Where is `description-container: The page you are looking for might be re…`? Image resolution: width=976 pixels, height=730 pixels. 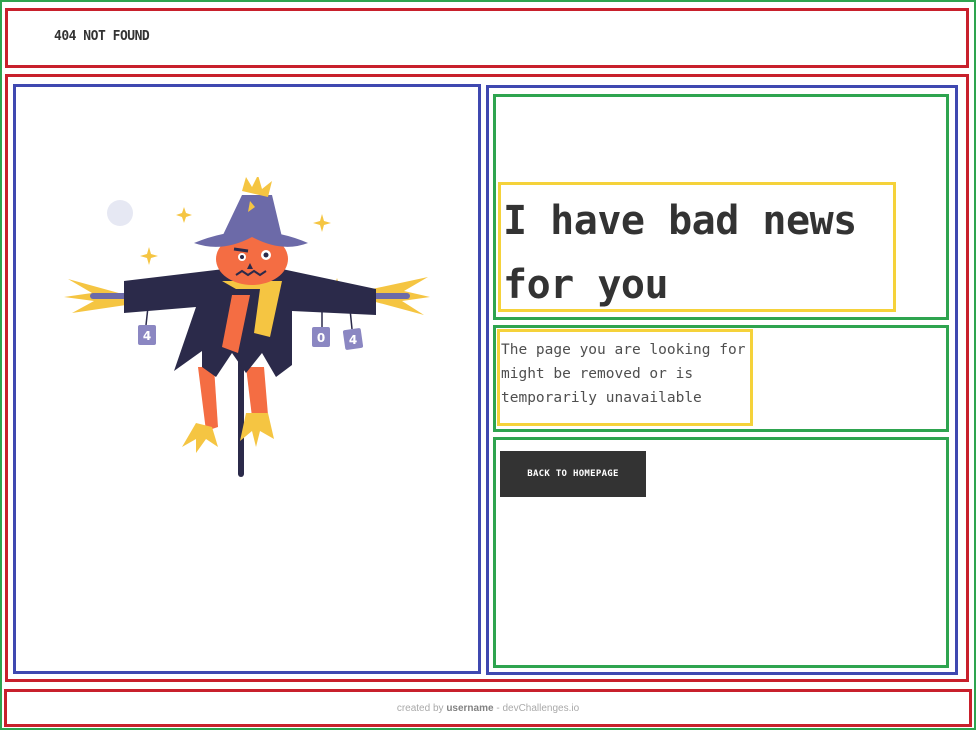 description-container: The page you are looking for might be re… is located at coordinates (721, 378).